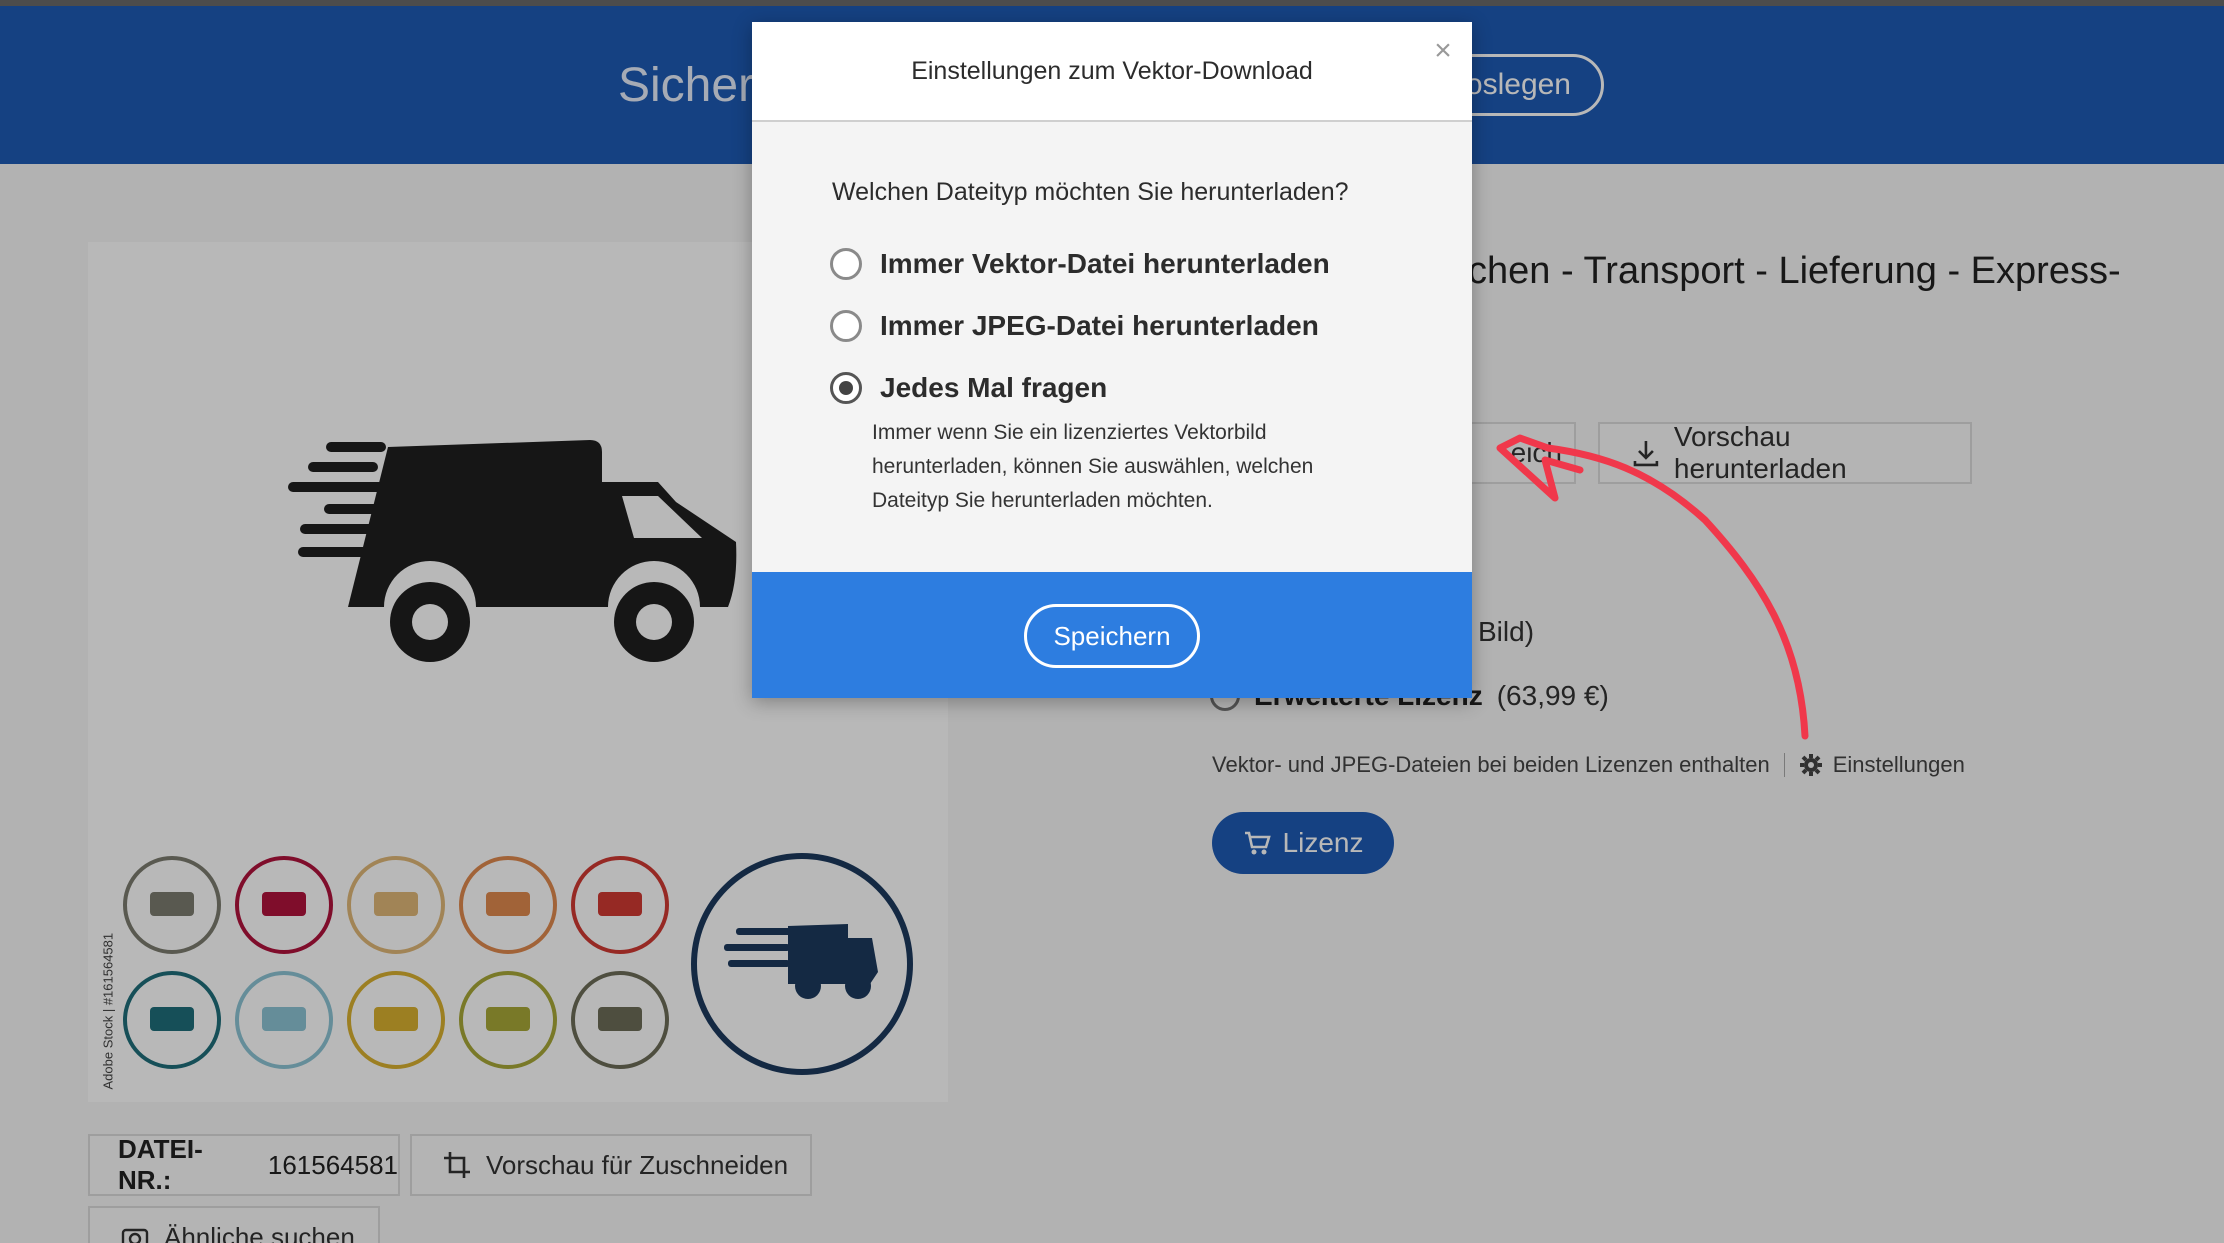  I want to click on close-icon: ×, so click(1443, 51).